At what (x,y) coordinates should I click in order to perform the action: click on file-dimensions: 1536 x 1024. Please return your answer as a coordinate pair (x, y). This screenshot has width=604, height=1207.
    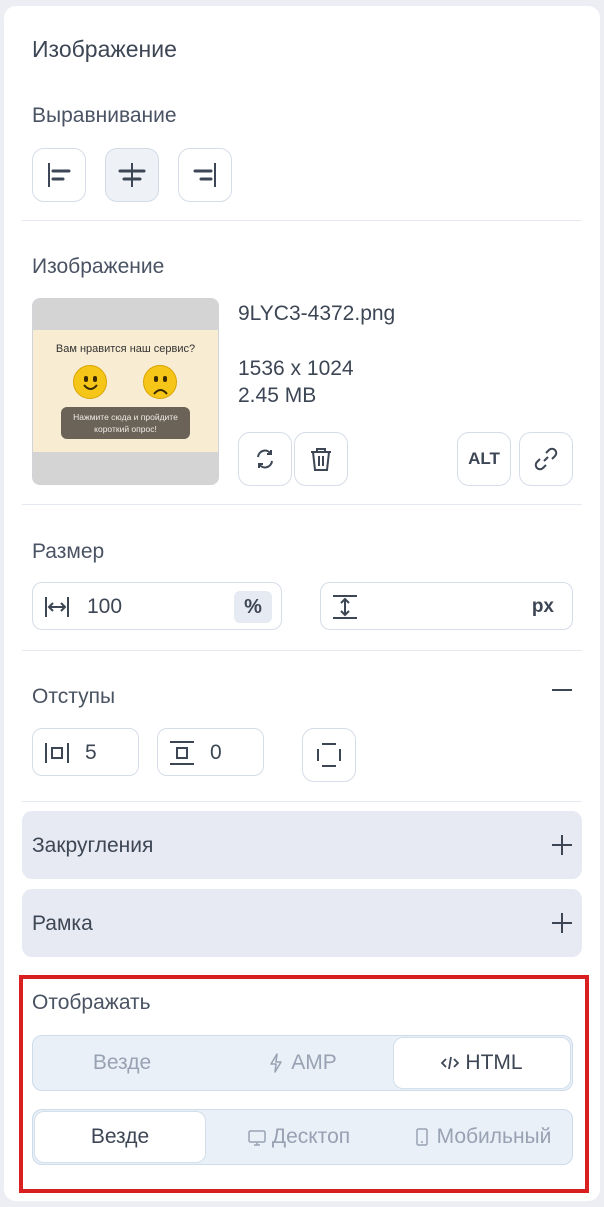
    Looking at the image, I should click on (296, 368).